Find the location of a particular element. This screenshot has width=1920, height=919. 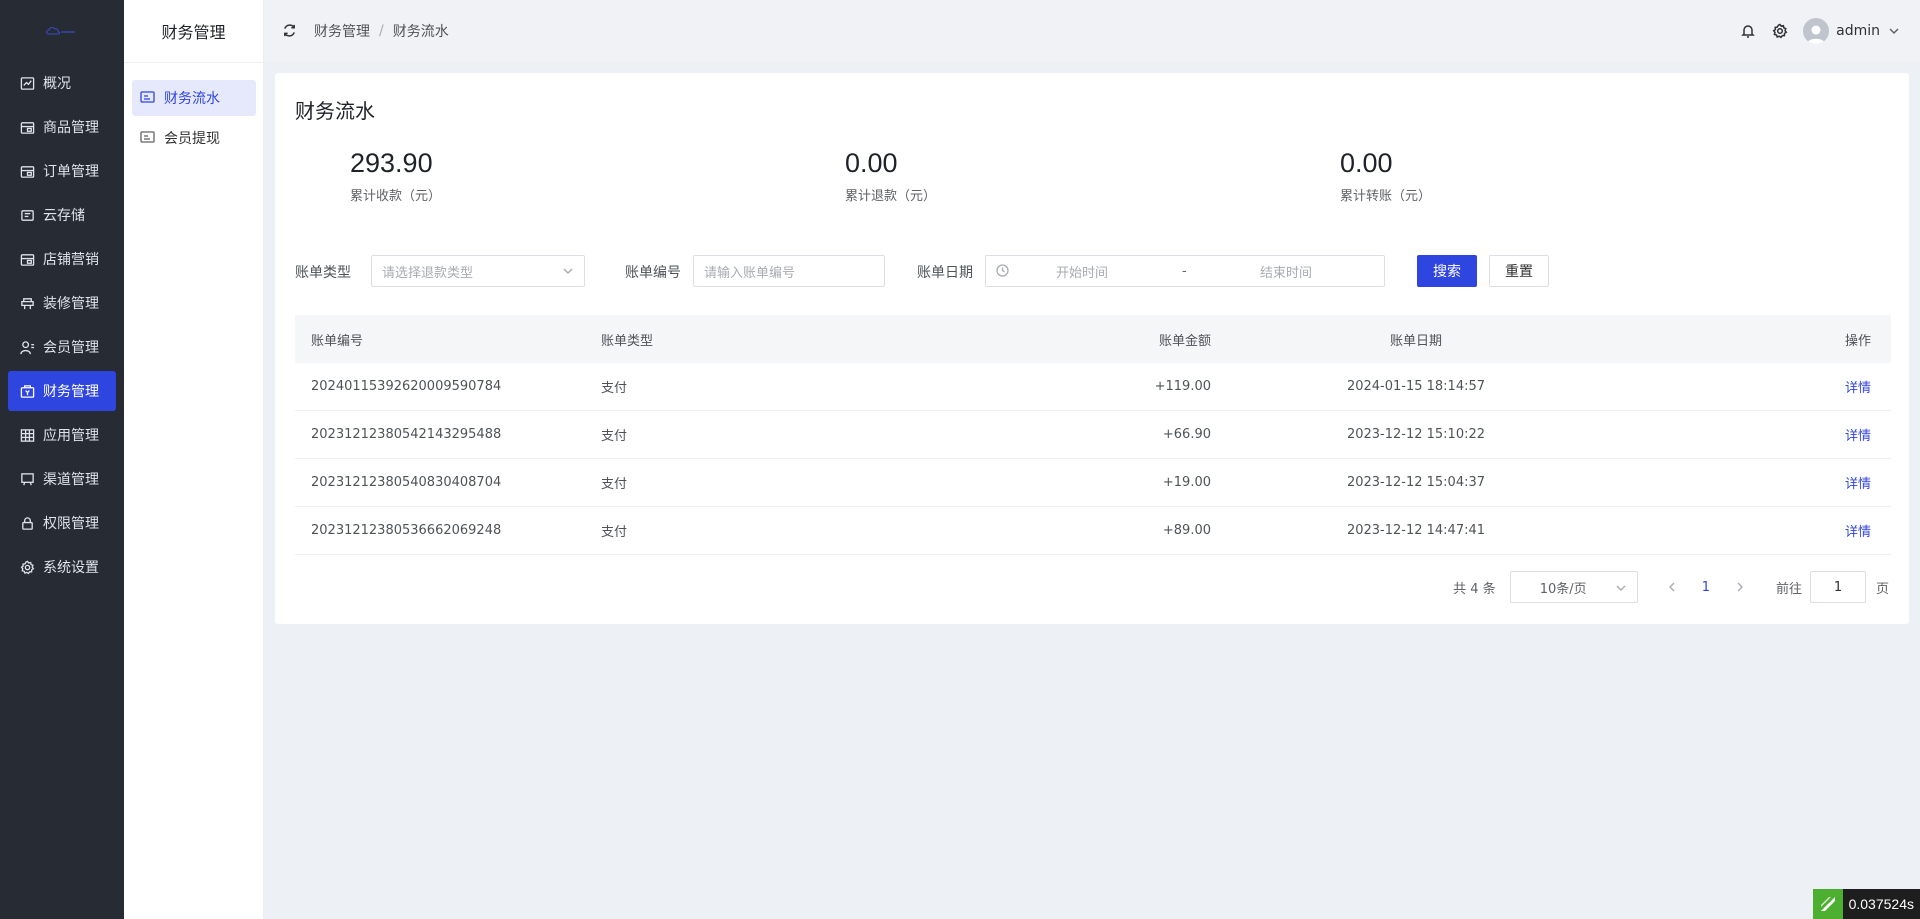

column-header-action: 操作 is located at coordinates (1857, 341).